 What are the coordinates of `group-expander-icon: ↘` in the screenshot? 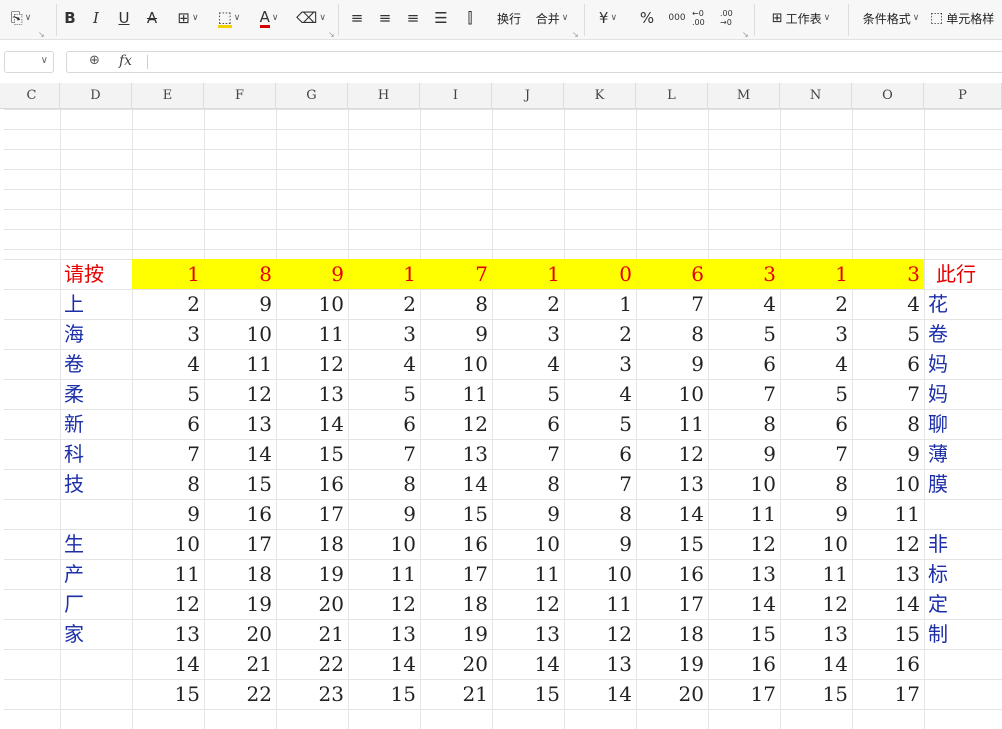 It's located at (575, 34).